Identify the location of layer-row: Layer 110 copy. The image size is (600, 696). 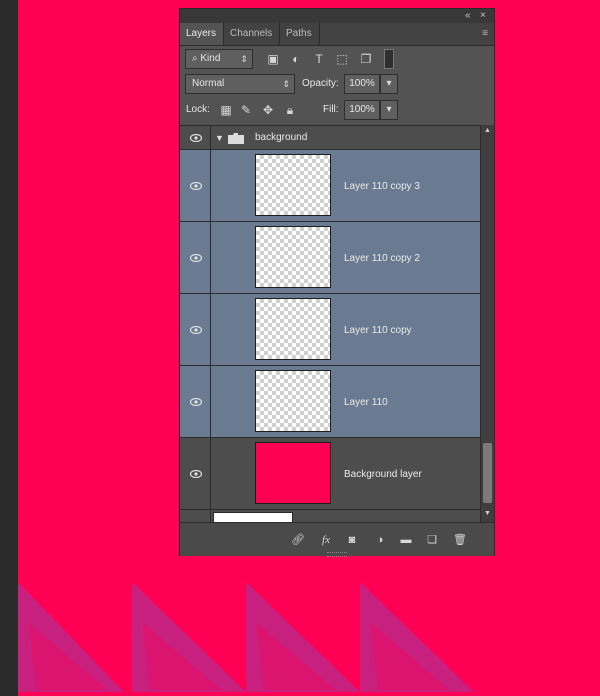
(330, 329).